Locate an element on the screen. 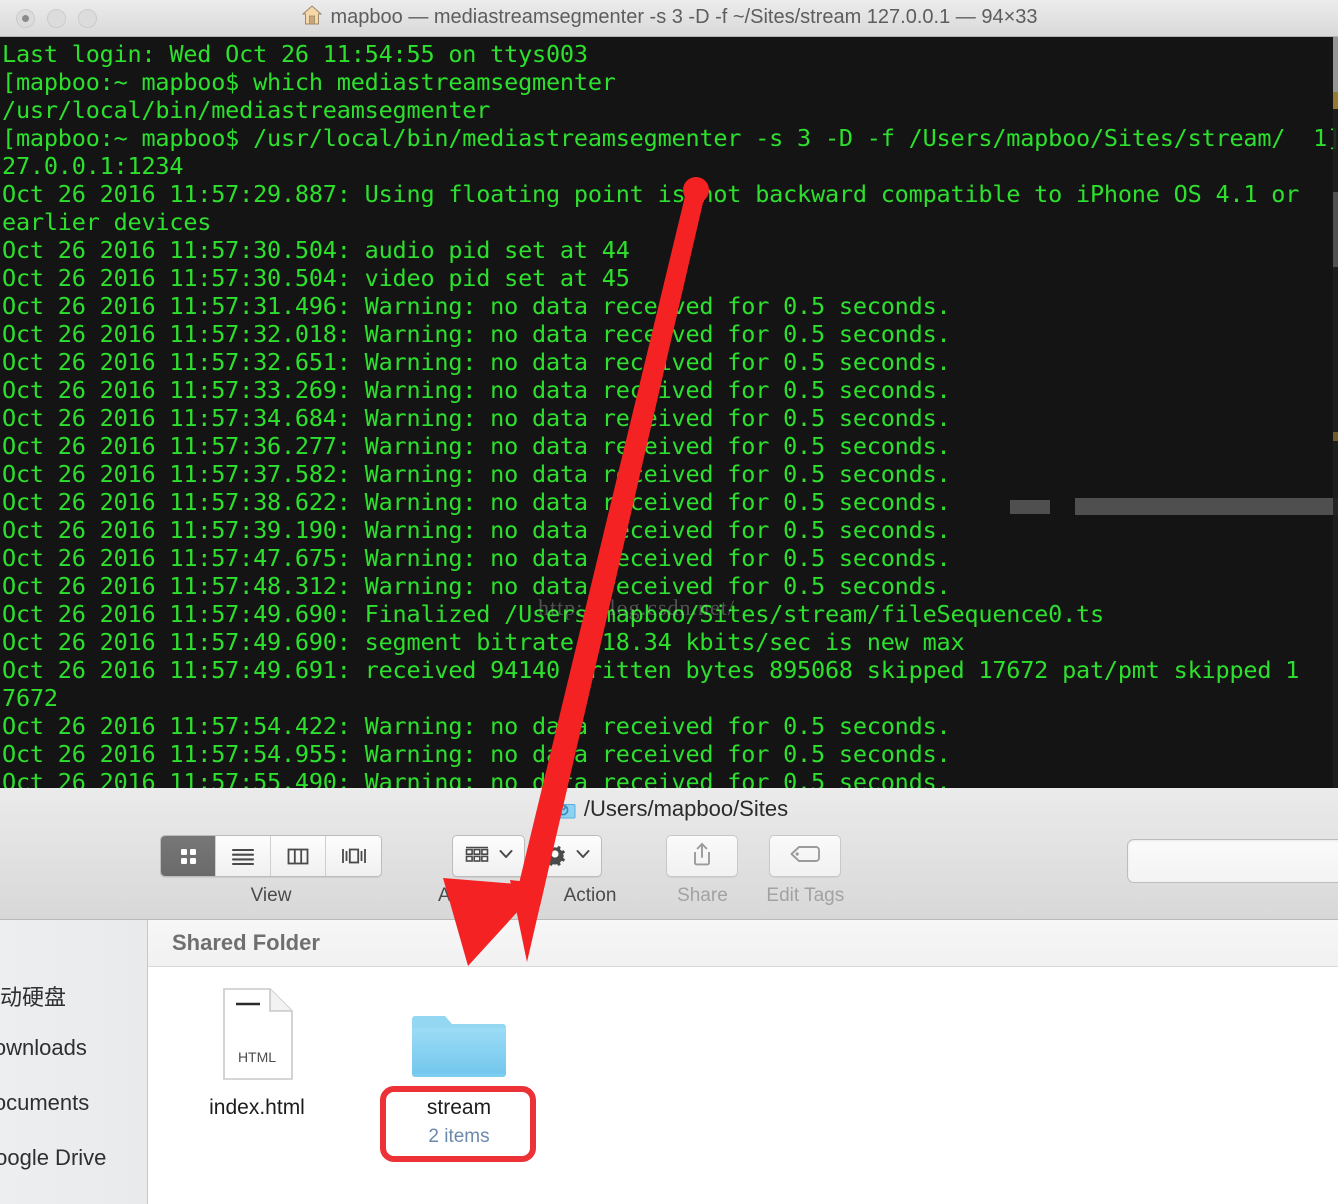 Image resolution: width=1338 pixels, height=1204 pixels. action-caption: Action is located at coordinates (590, 895).